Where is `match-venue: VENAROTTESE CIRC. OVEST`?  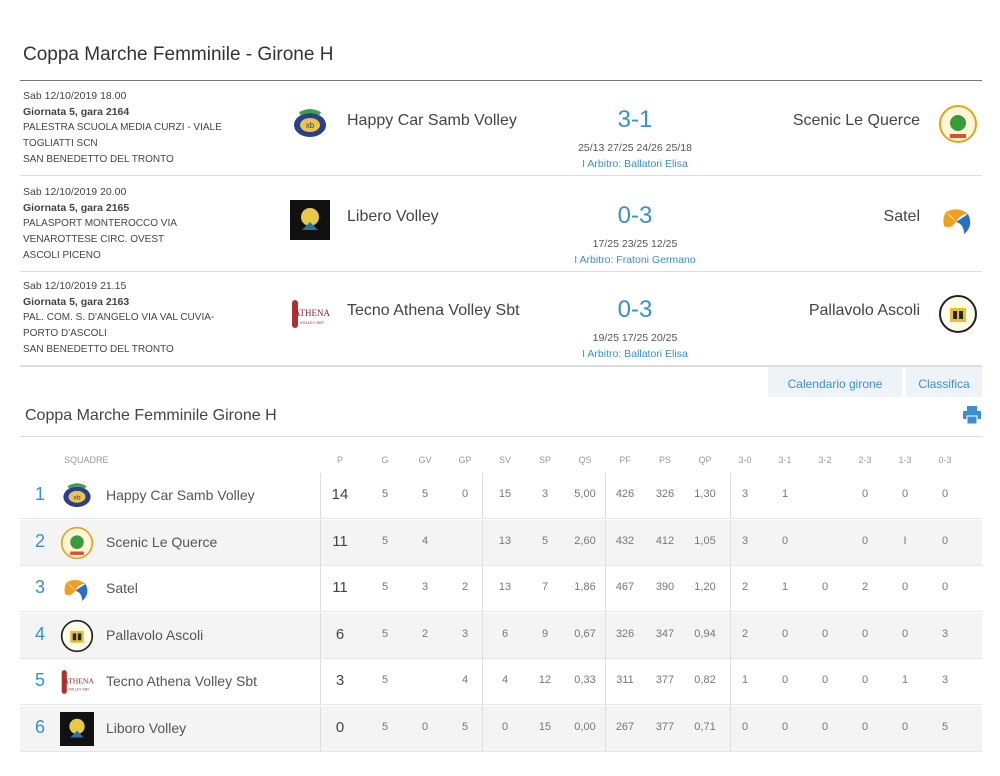 match-venue: VENAROTTESE CIRC. OVEST is located at coordinates (94, 239).